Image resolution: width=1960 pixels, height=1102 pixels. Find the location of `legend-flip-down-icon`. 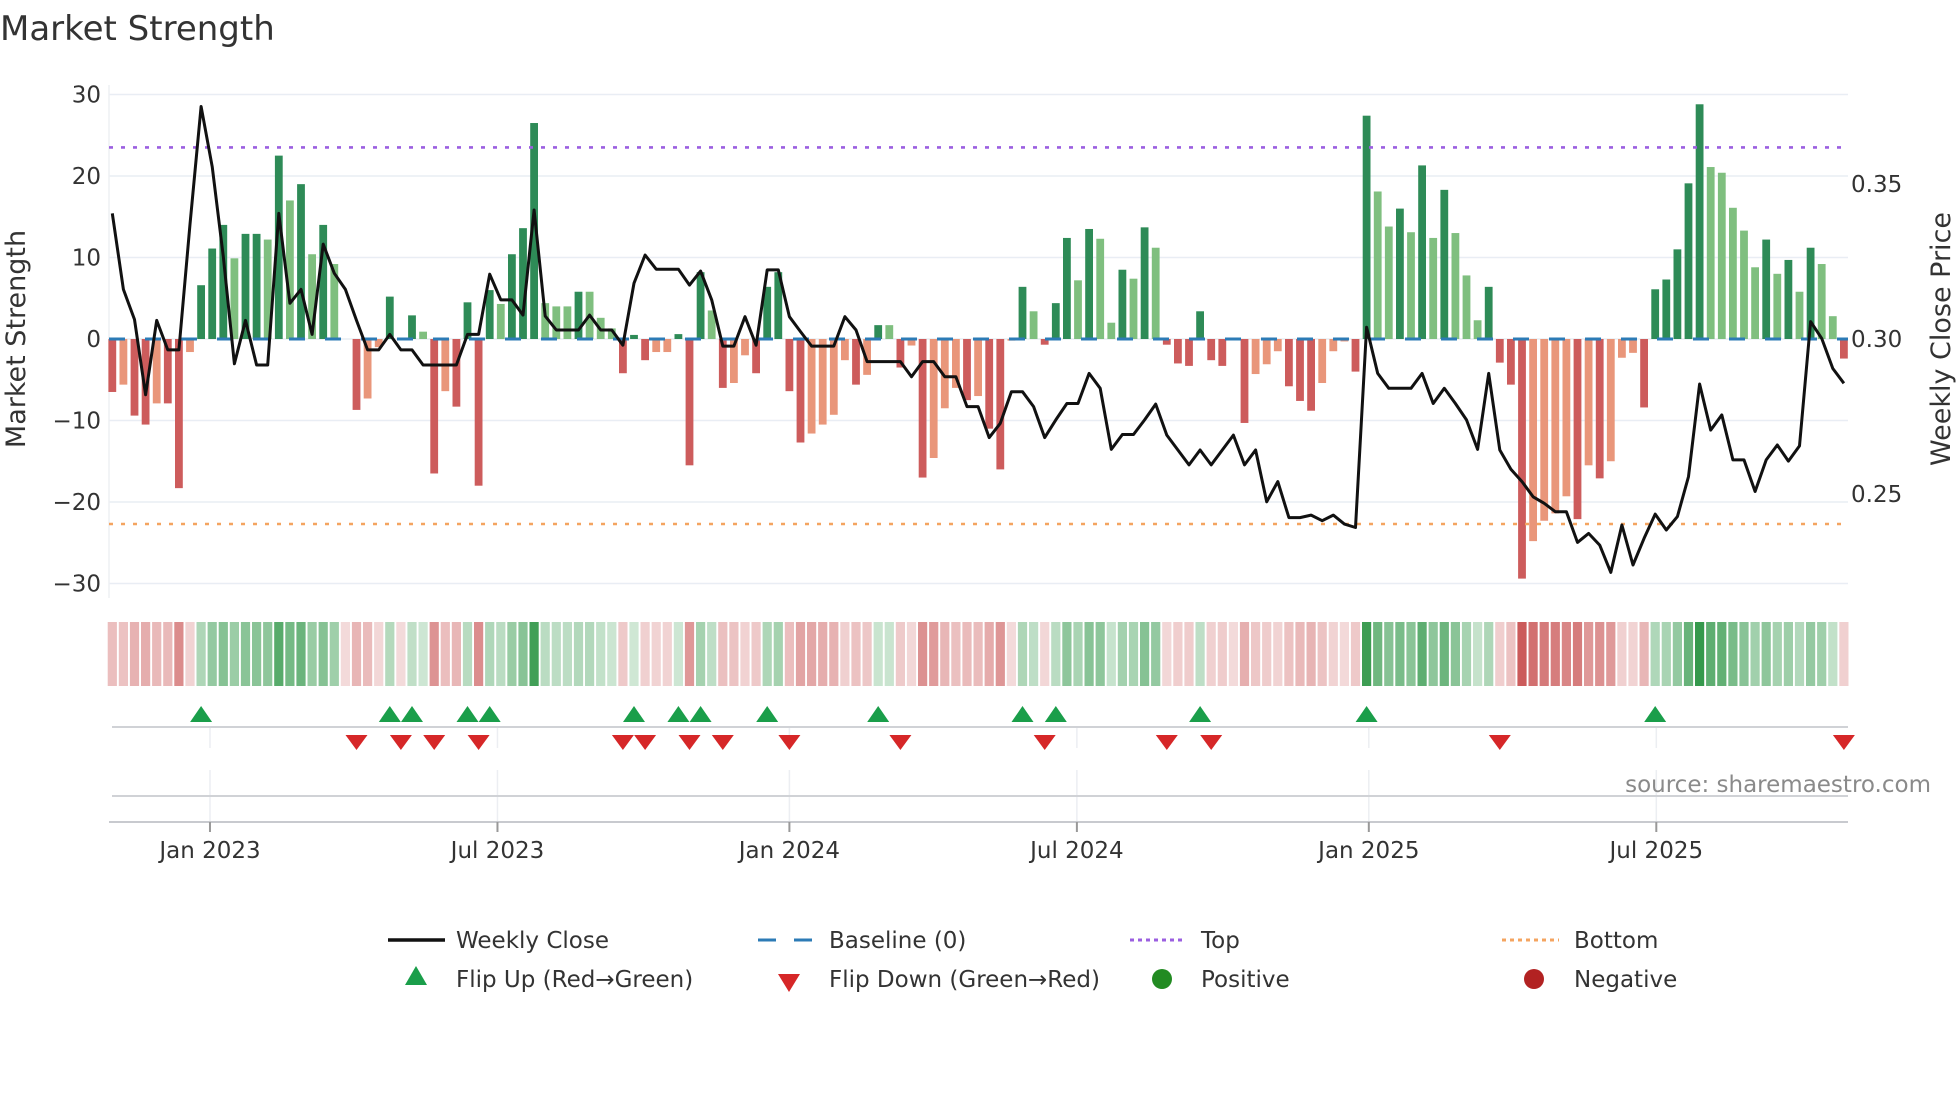

legend-flip-down-icon is located at coordinates (789, 983).